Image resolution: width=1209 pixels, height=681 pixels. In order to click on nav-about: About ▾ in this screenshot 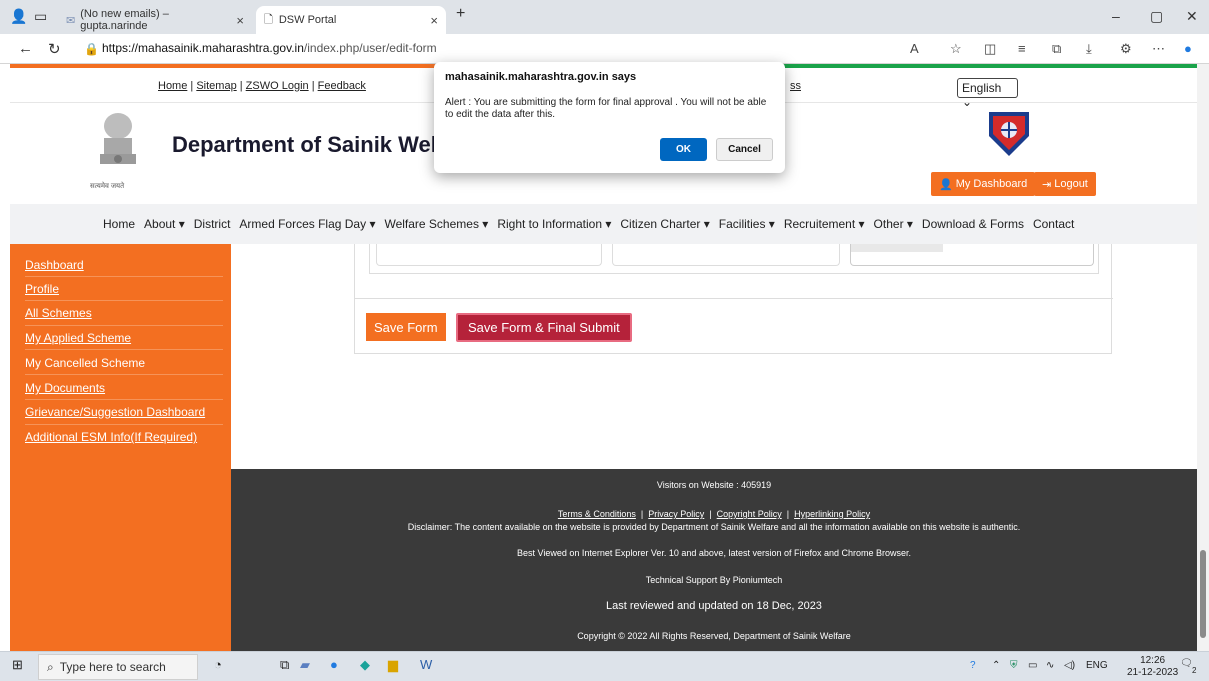, I will do `click(164, 224)`.